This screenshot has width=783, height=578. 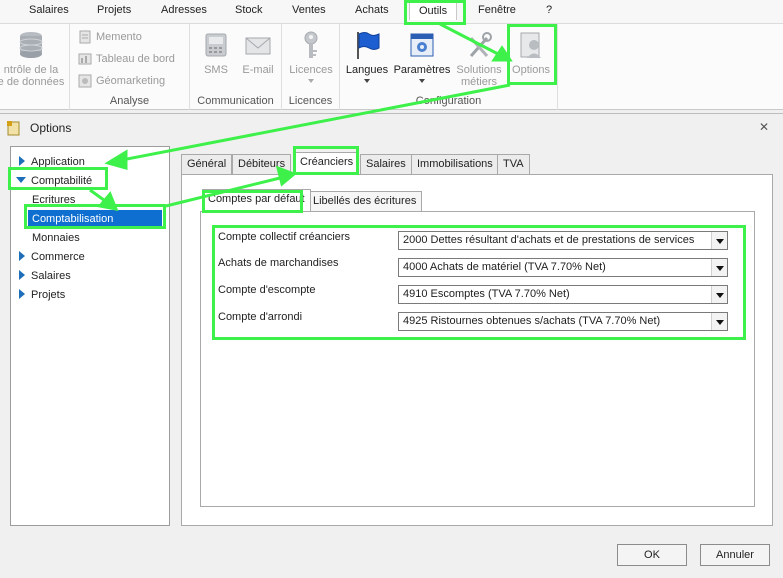 What do you see at coordinates (368, 45) in the screenshot?
I see `flag-icon` at bounding box center [368, 45].